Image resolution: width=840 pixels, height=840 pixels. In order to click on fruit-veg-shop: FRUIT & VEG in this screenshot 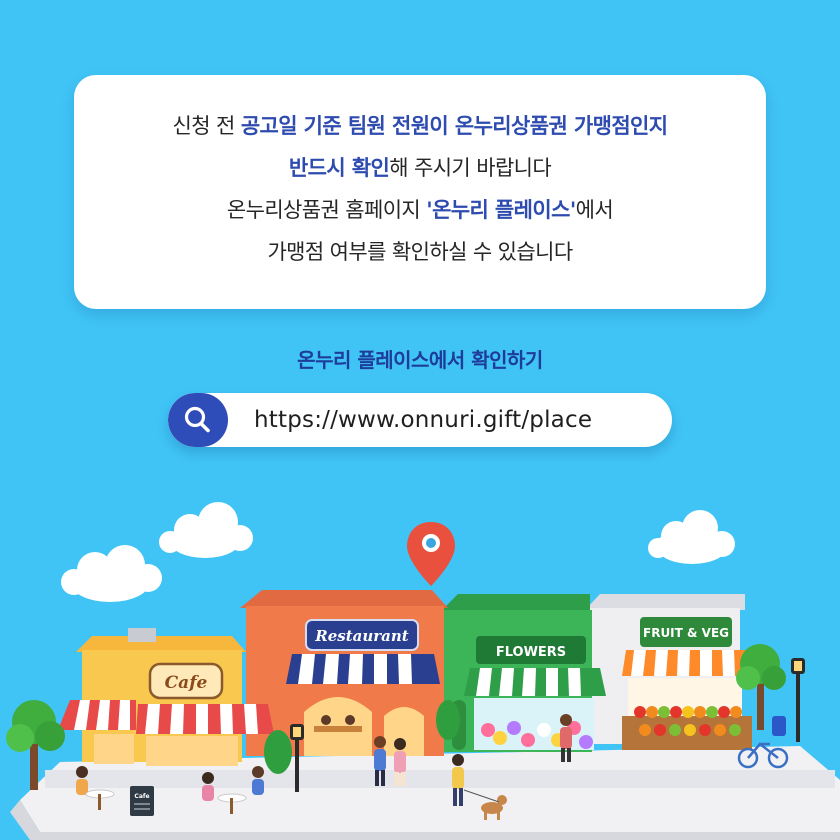, I will do `click(668, 672)`.